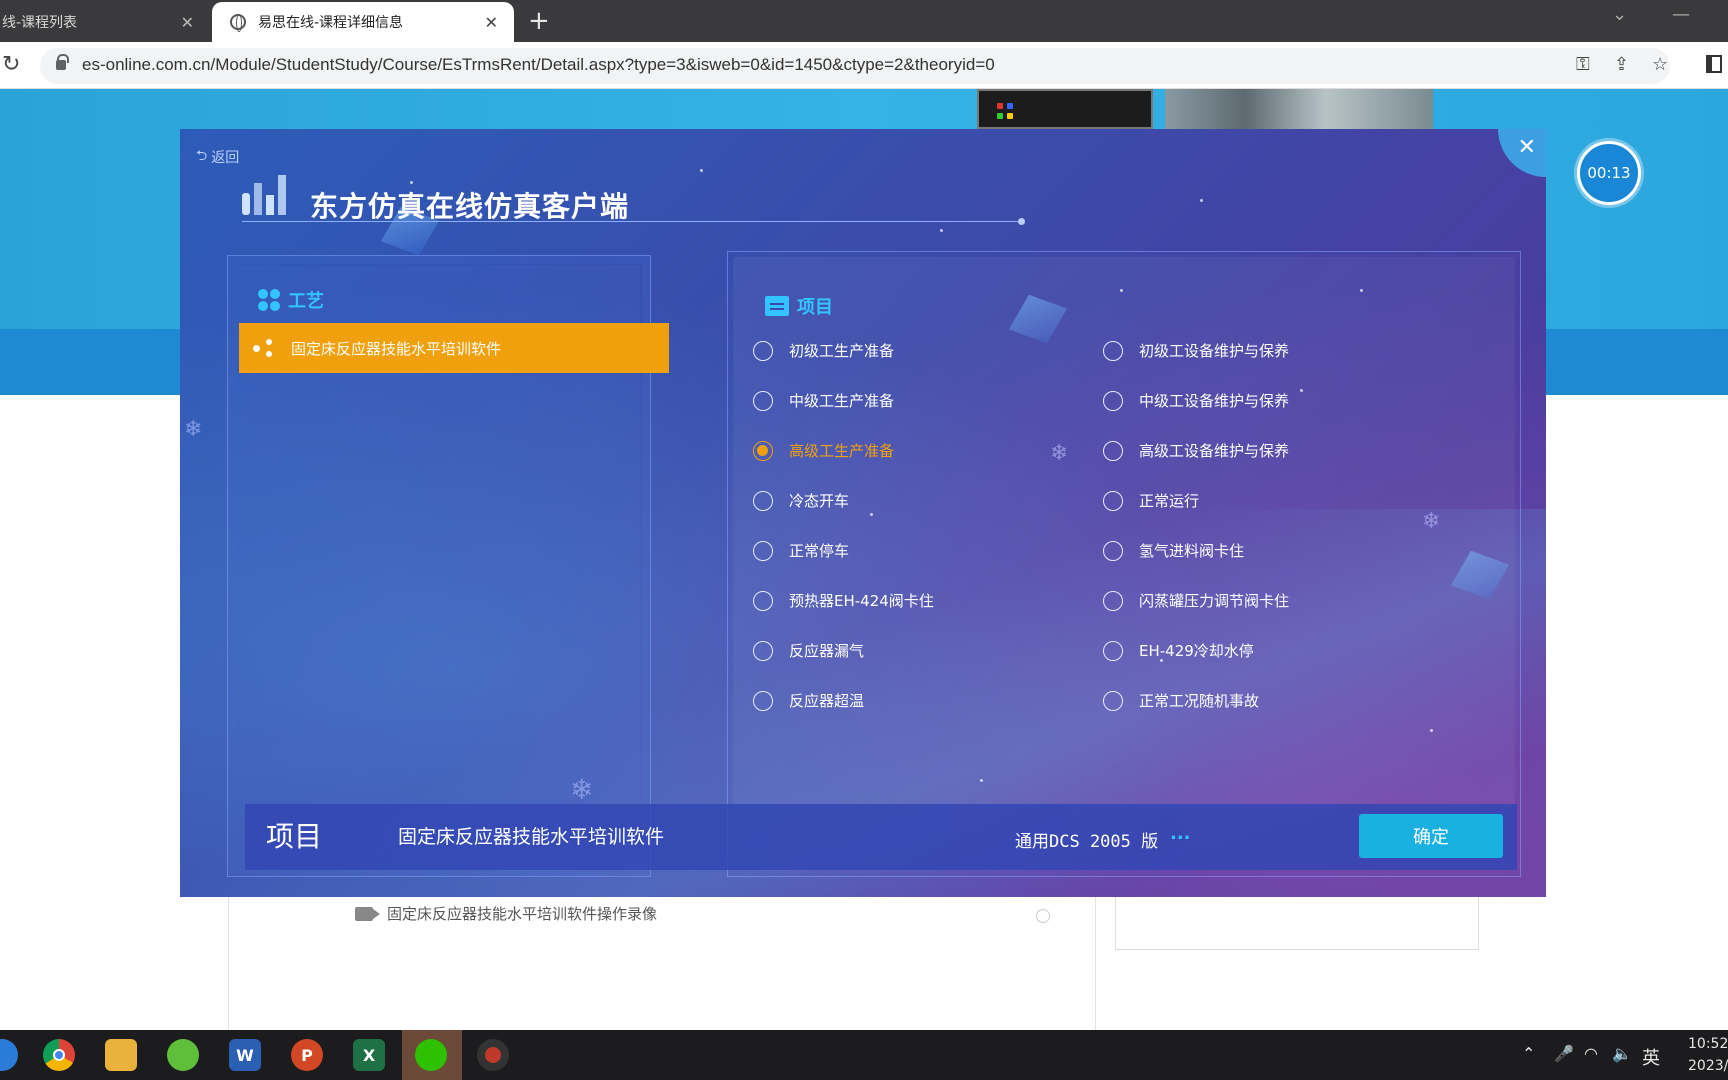 The width and height of the screenshot is (1728, 1080). Describe the element at coordinates (1528, 1053) in the screenshot. I see `chevron-up-icon: ⌃` at that location.